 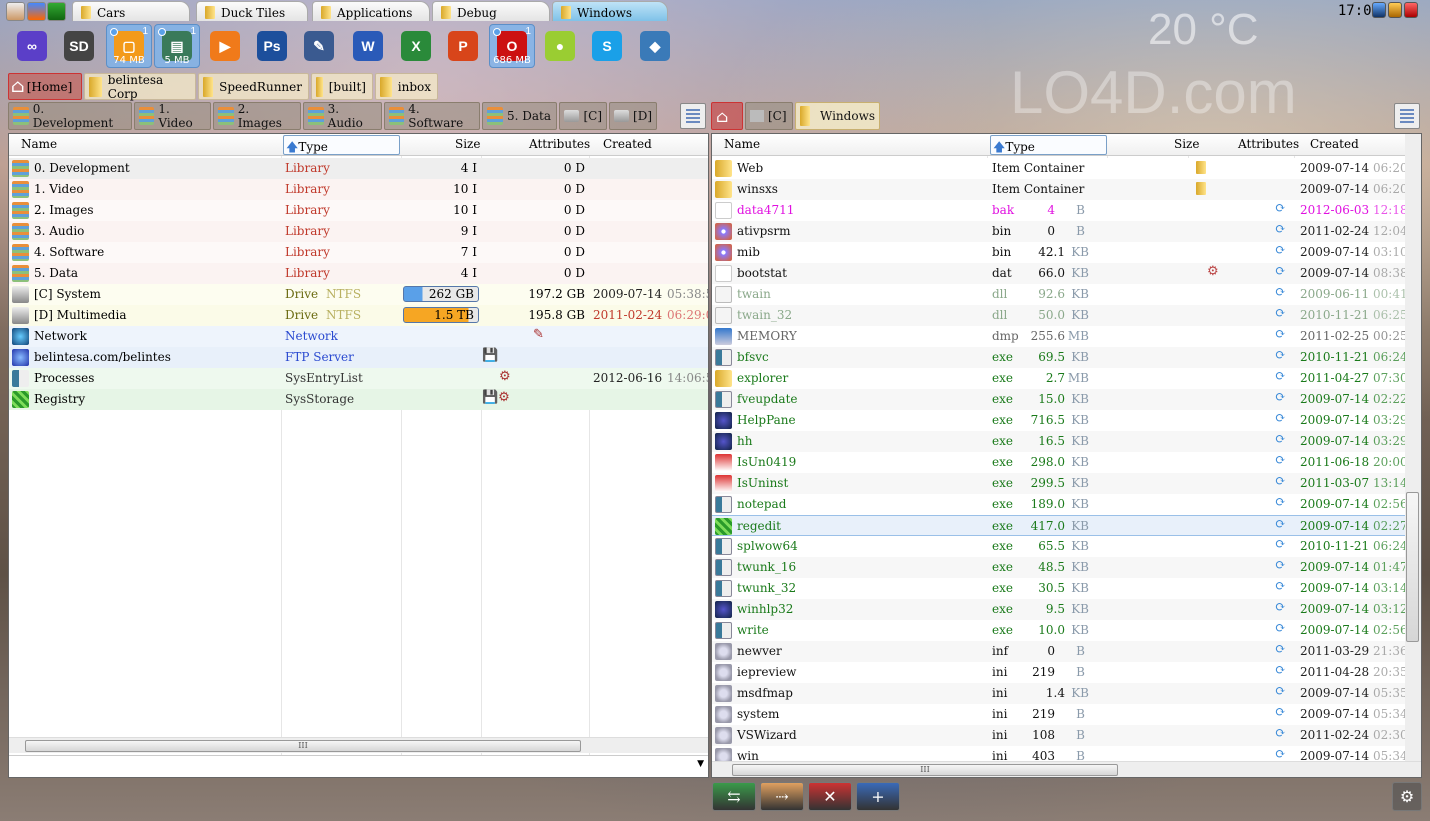 I want to click on table-row: MEMORY dmp 255.6 MB ⟳ 2011-02-25 00:25, so click(x=1060, y=336).